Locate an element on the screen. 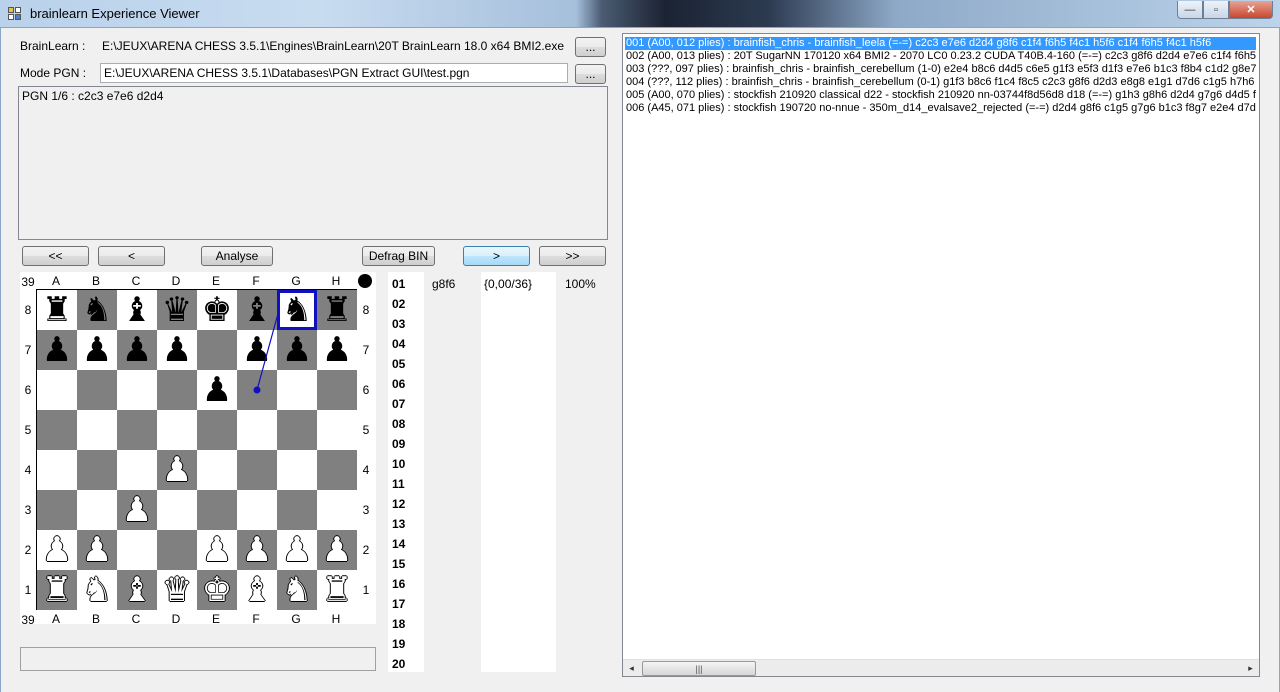 The image size is (1280, 692). square-g3 is located at coordinates (297, 510).